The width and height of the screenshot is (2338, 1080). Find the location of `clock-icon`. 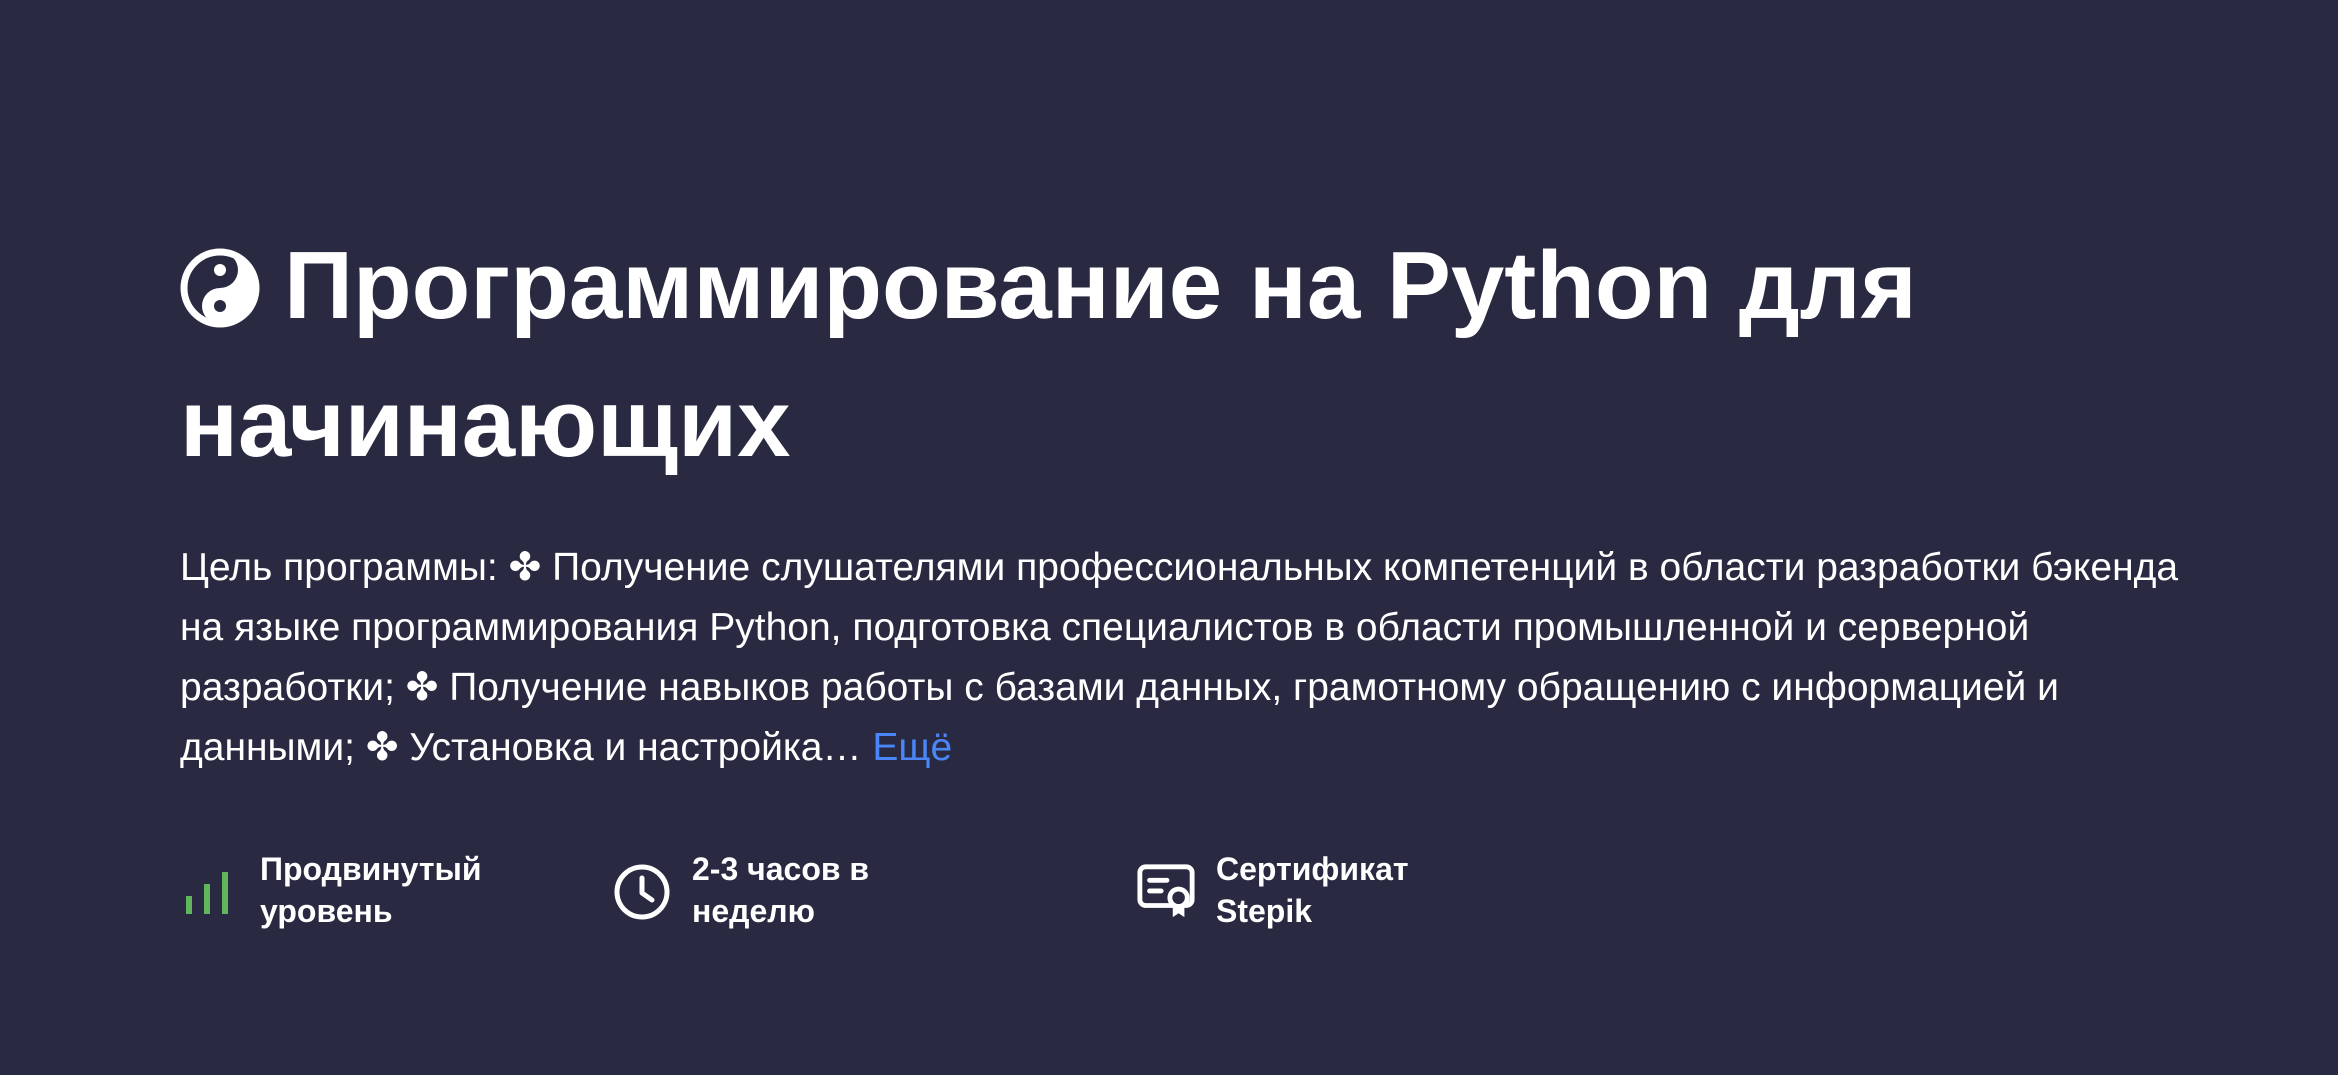

clock-icon is located at coordinates (642, 890).